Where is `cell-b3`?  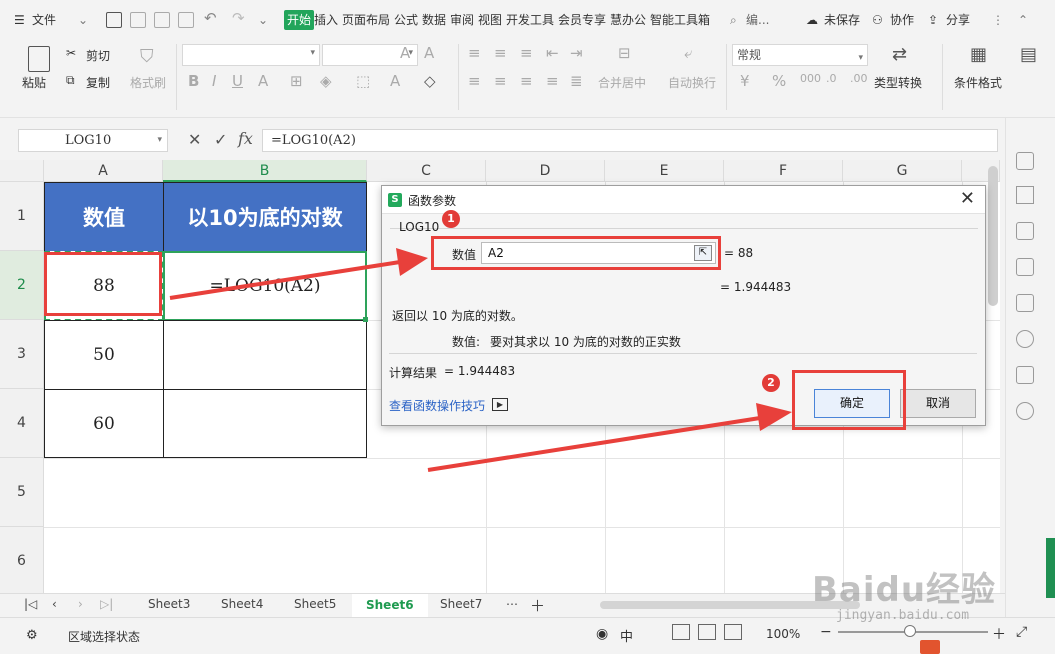
cell-b3 is located at coordinates (265, 355).